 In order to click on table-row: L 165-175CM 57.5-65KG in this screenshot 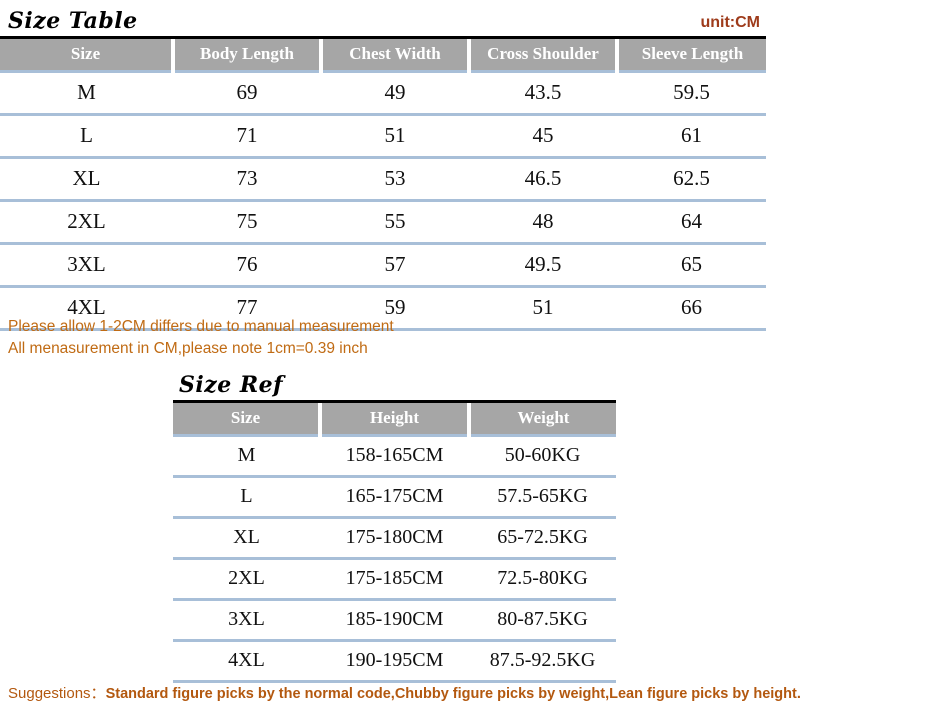, I will do `click(394, 497)`.